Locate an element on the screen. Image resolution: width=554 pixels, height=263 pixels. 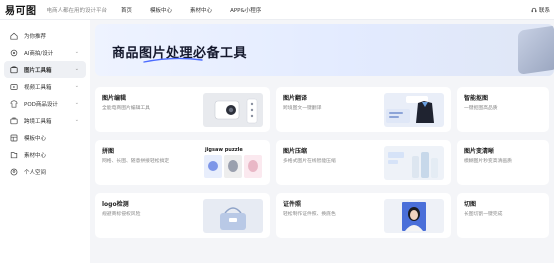
sidebar-item-image-toolbox: 图片工具箱 ⌄ is located at coordinates (45, 69).